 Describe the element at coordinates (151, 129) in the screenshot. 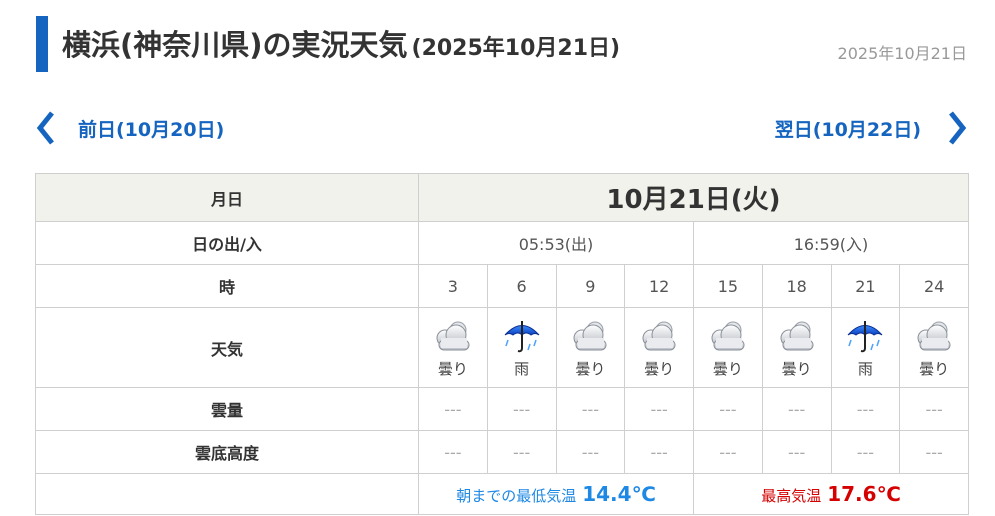

I see `prev-day-label: 前日(10月20日)` at that location.